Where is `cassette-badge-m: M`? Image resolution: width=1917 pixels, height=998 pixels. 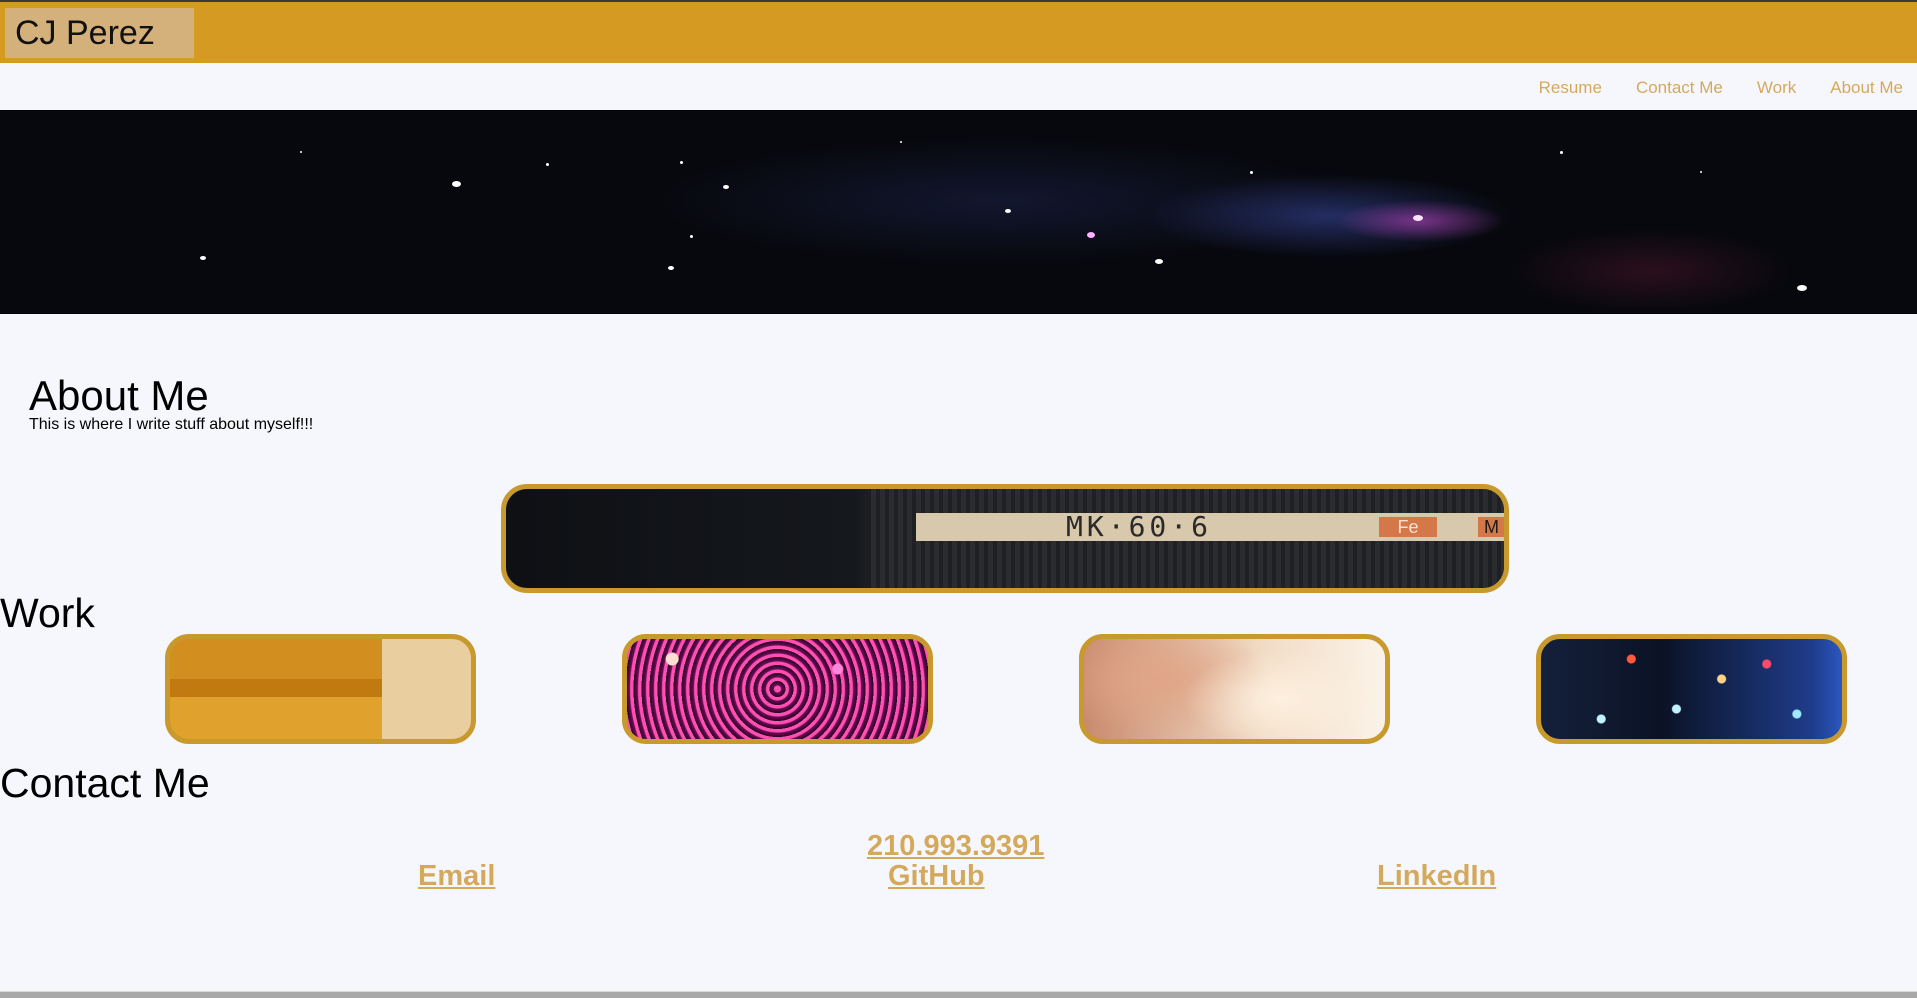 cassette-badge-m: M is located at coordinates (1491, 527).